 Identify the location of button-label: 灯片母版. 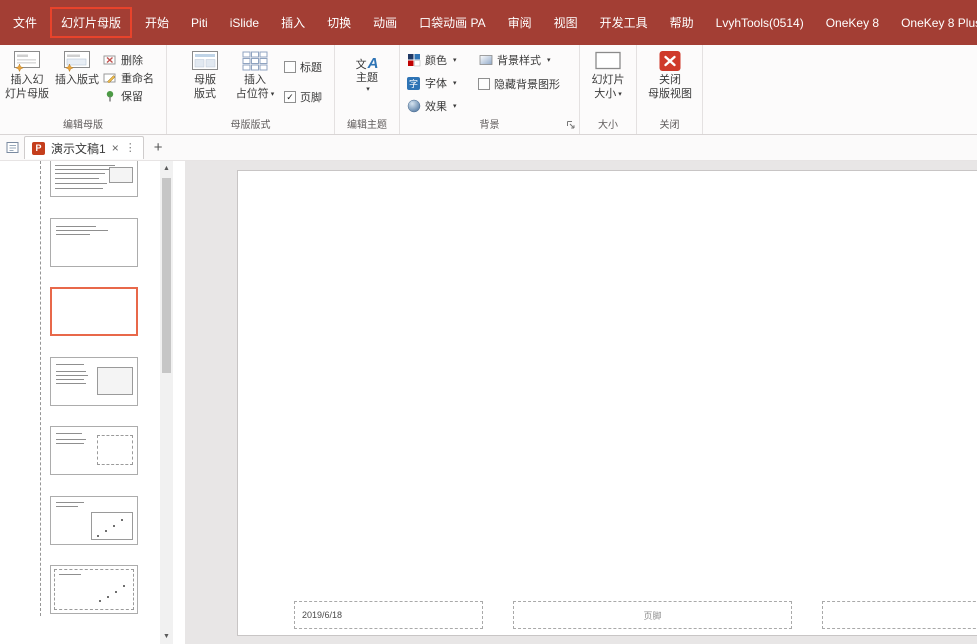
(27, 94).